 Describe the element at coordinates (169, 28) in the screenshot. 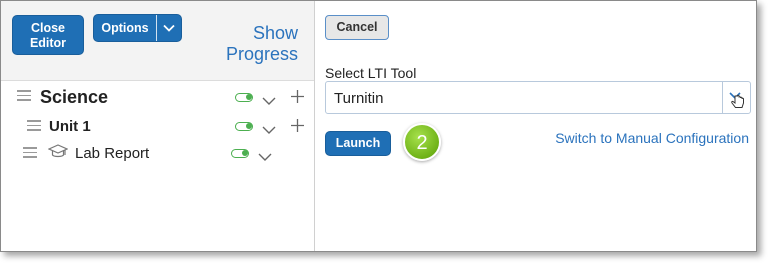

I see `options-chevron-down-icon` at that location.